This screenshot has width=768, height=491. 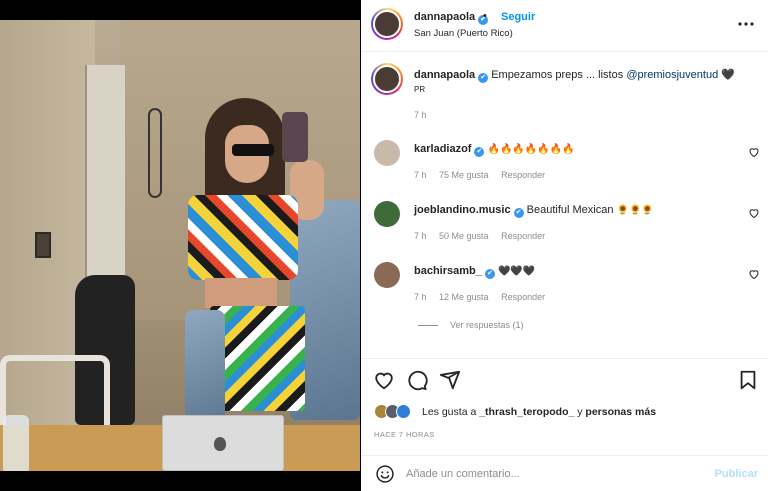 I want to click on caption-mention: @premiosjuventud, so click(x=672, y=75).